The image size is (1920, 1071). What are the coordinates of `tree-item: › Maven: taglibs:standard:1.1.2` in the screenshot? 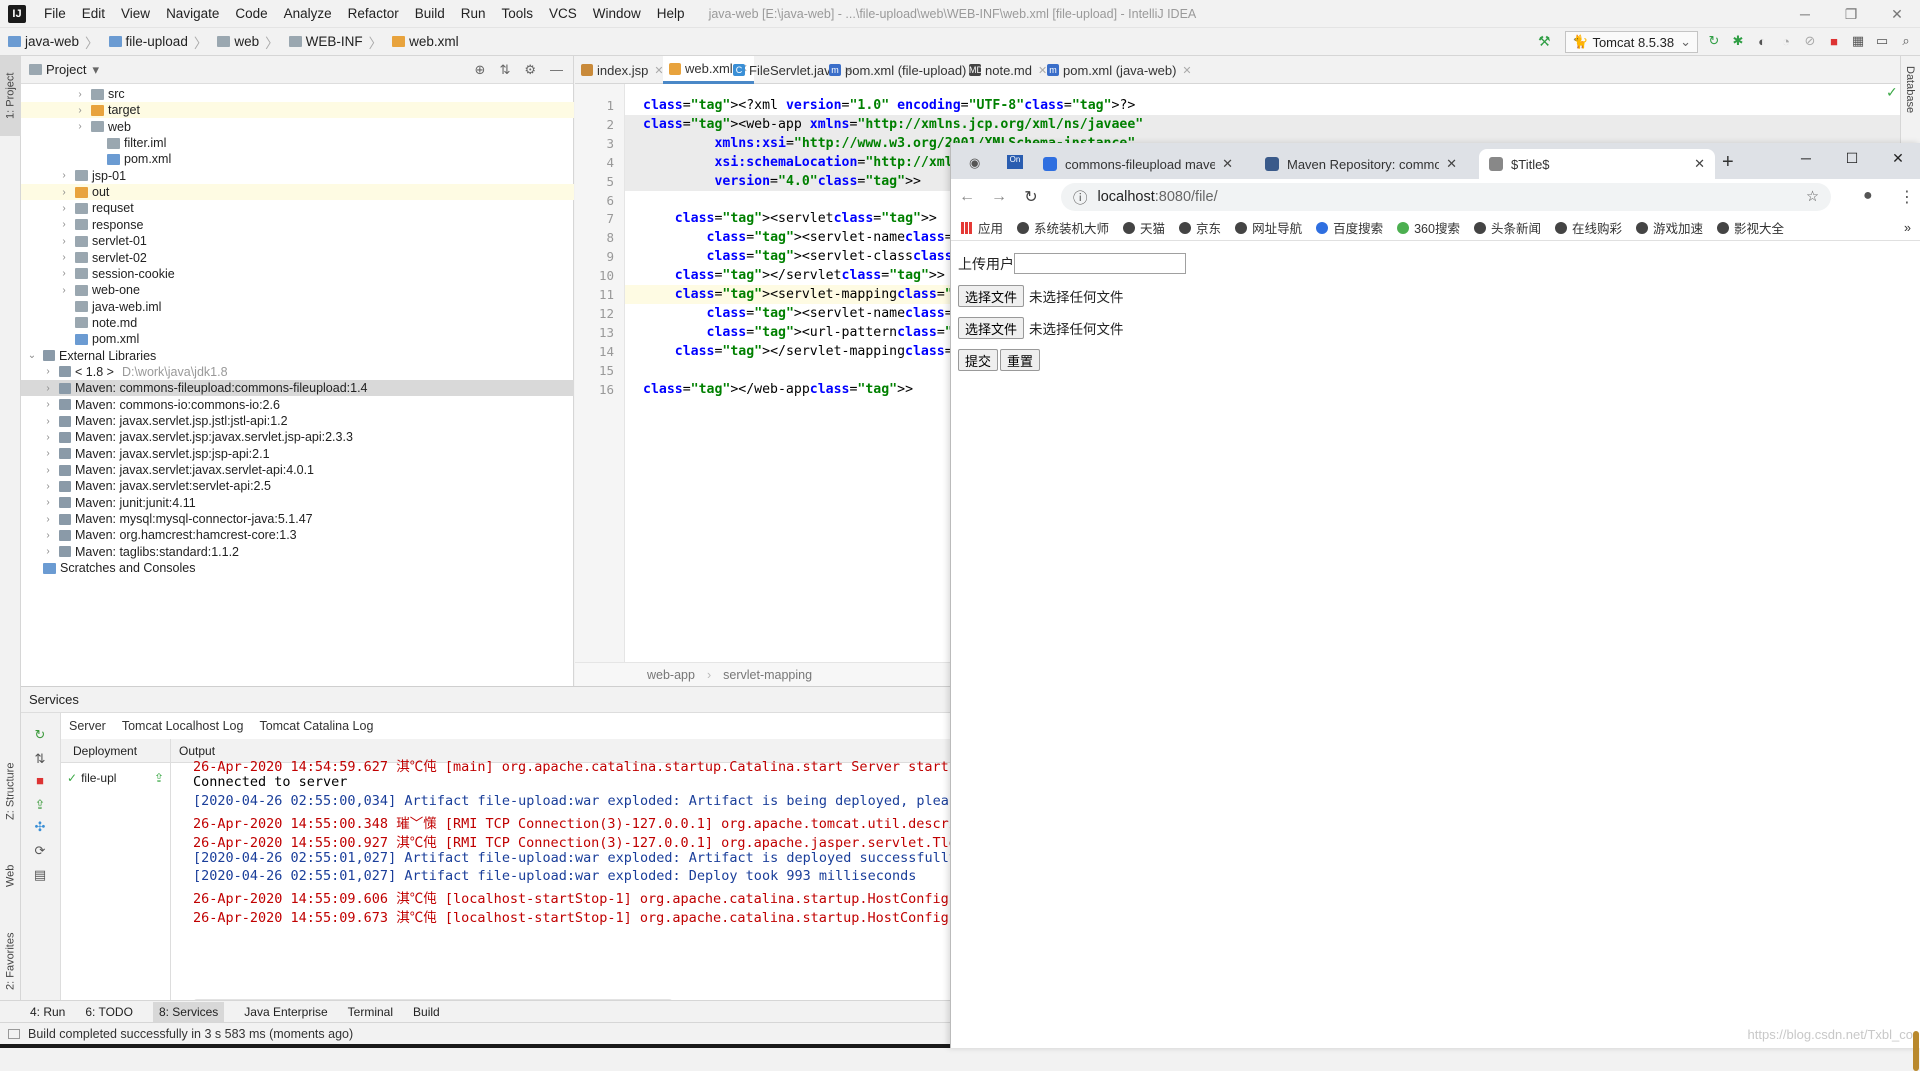 It's located at (297, 552).